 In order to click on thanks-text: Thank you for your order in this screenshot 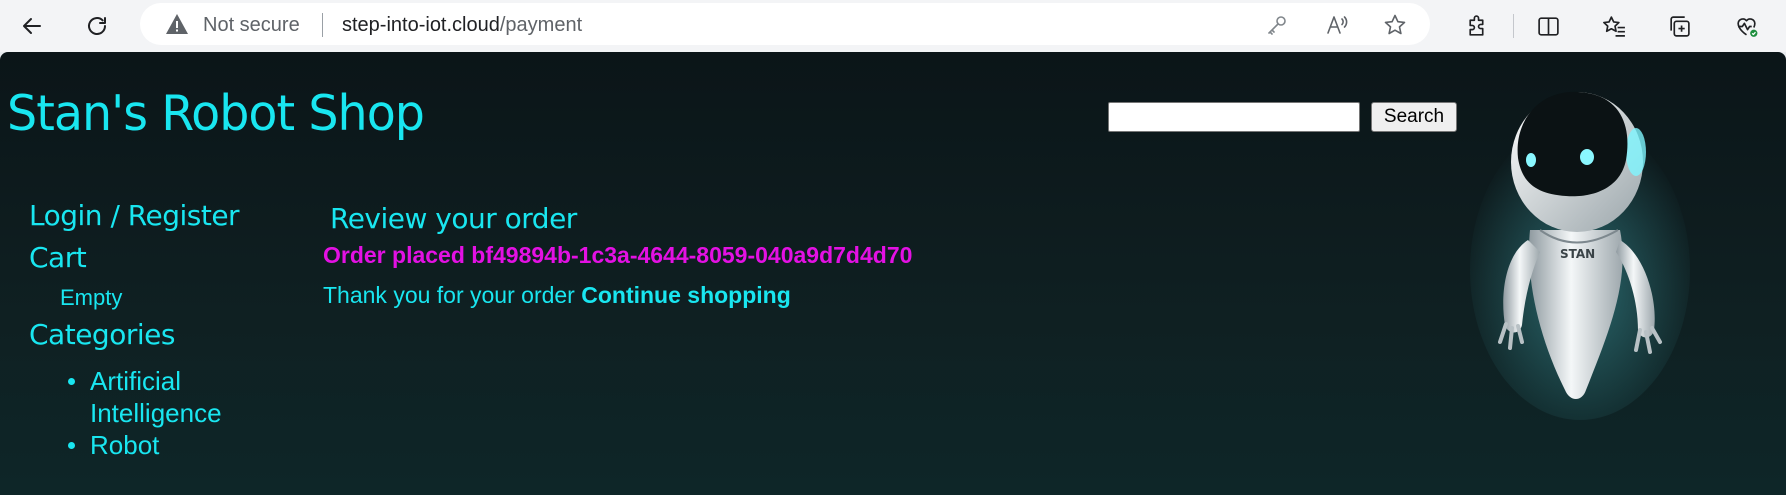, I will do `click(452, 295)`.